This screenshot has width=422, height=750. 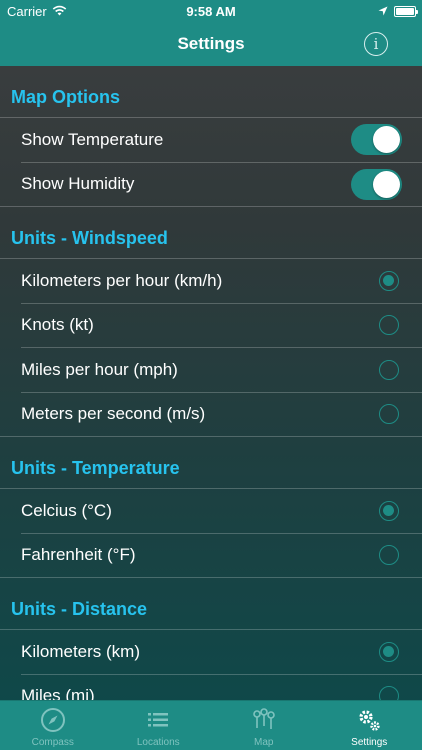 I want to click on row-windspeed-mph: Miles per hour (mph), so click(x=221, y=370).